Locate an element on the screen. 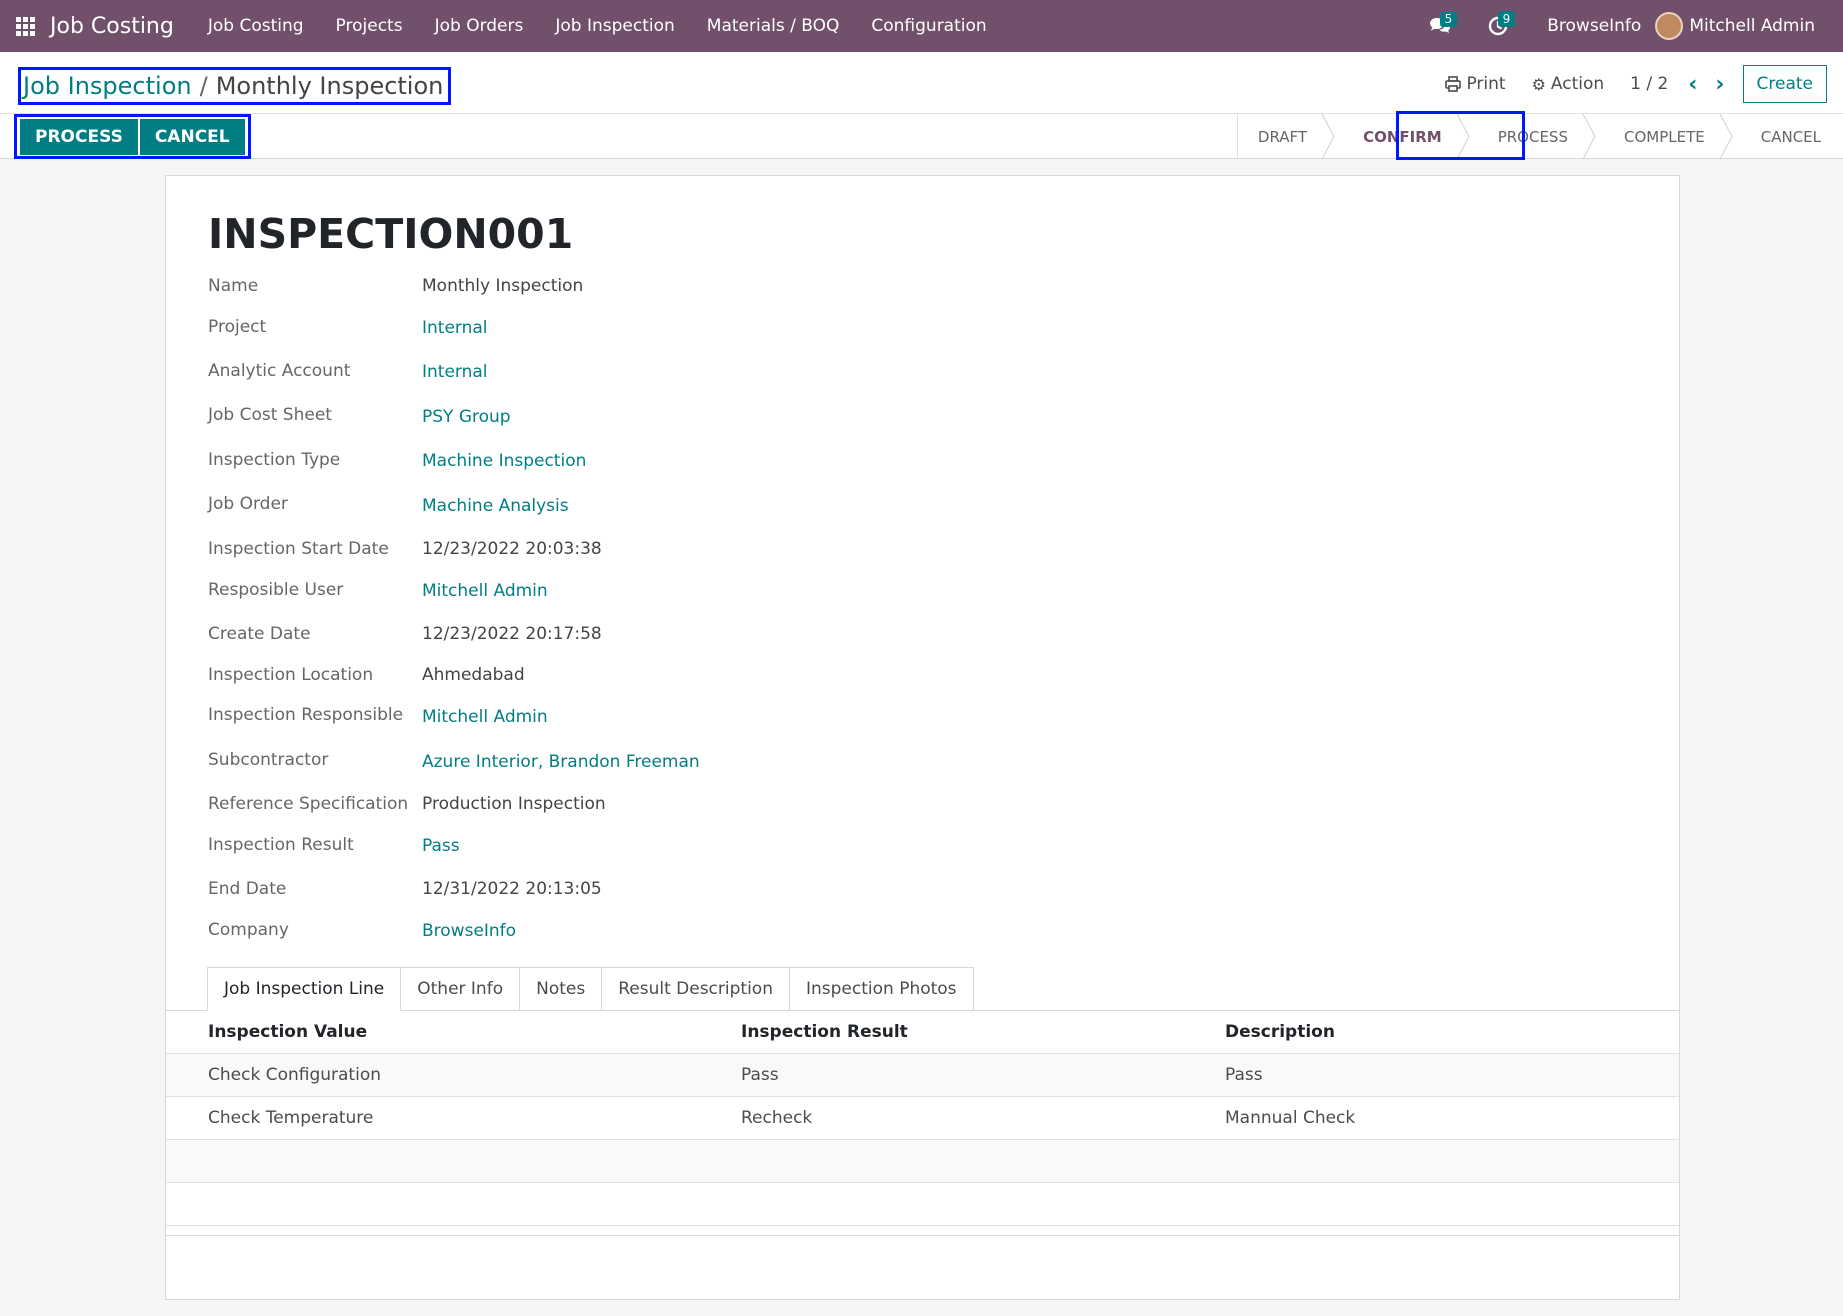  field-label: Company is located at coordinates (248, 930).